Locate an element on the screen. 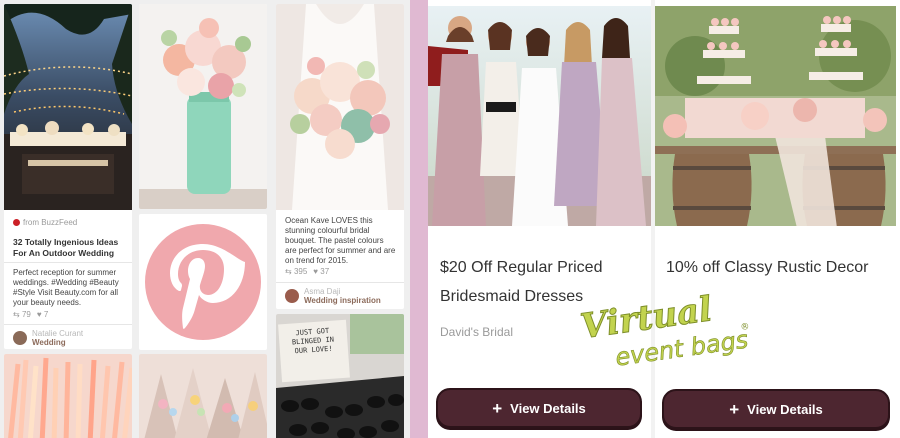 The width and height of the screenshot is (900, 438). pin-stats: ⇆ 395 ♥ 37 is located at coordinates (307, 271).